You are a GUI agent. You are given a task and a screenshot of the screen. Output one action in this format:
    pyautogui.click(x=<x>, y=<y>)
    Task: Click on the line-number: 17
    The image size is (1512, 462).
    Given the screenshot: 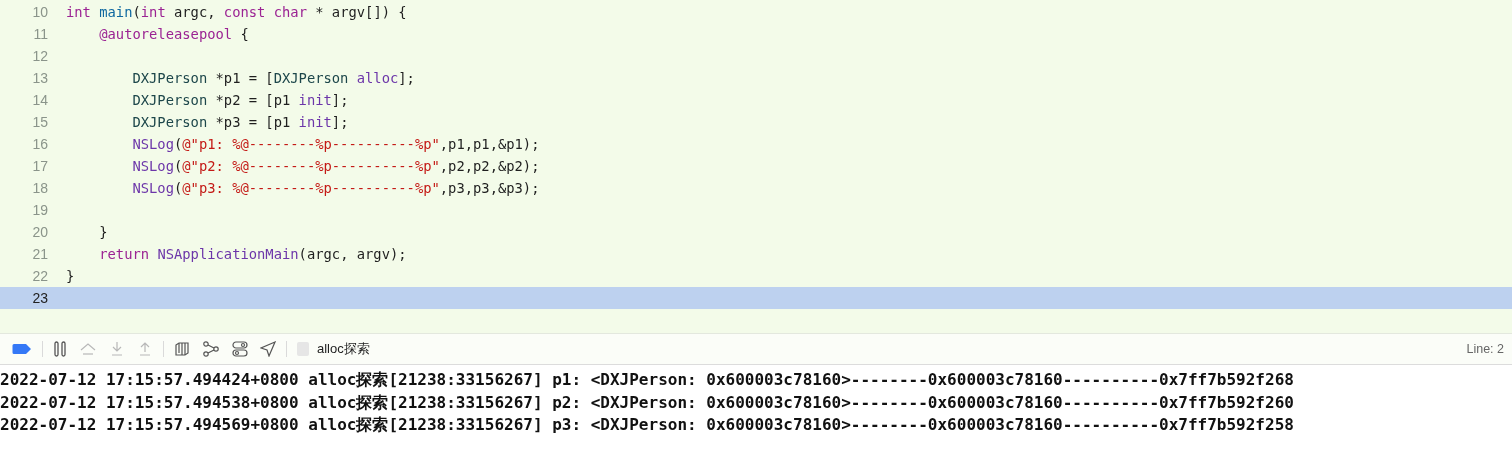 What is the action you would take?
    pyautogui.click(x=39, y=166)
    